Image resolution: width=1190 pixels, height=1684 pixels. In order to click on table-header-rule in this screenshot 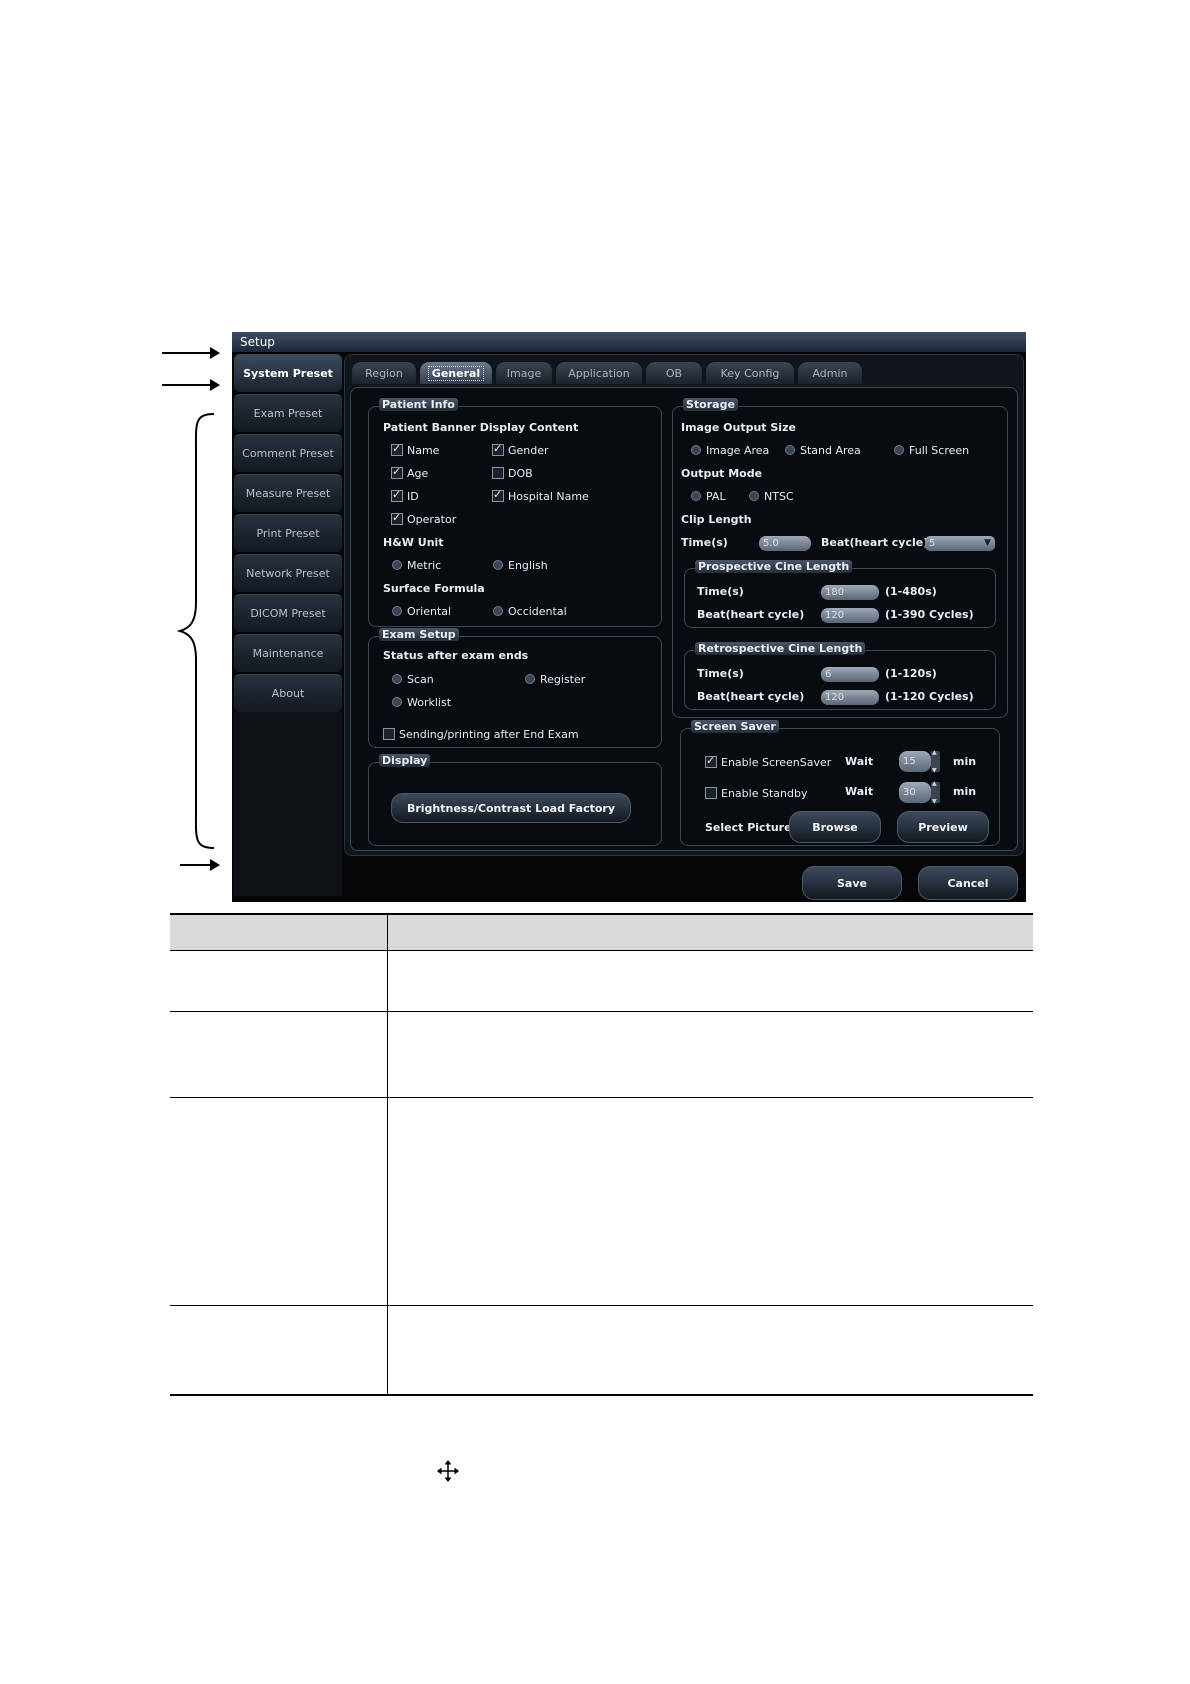, I will do `click(601, 950)`.